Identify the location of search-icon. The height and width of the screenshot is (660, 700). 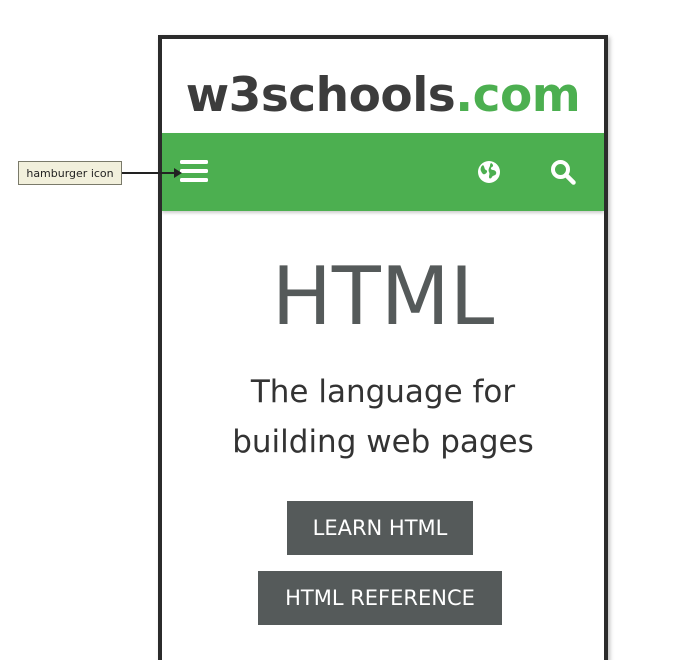
(563, 172).